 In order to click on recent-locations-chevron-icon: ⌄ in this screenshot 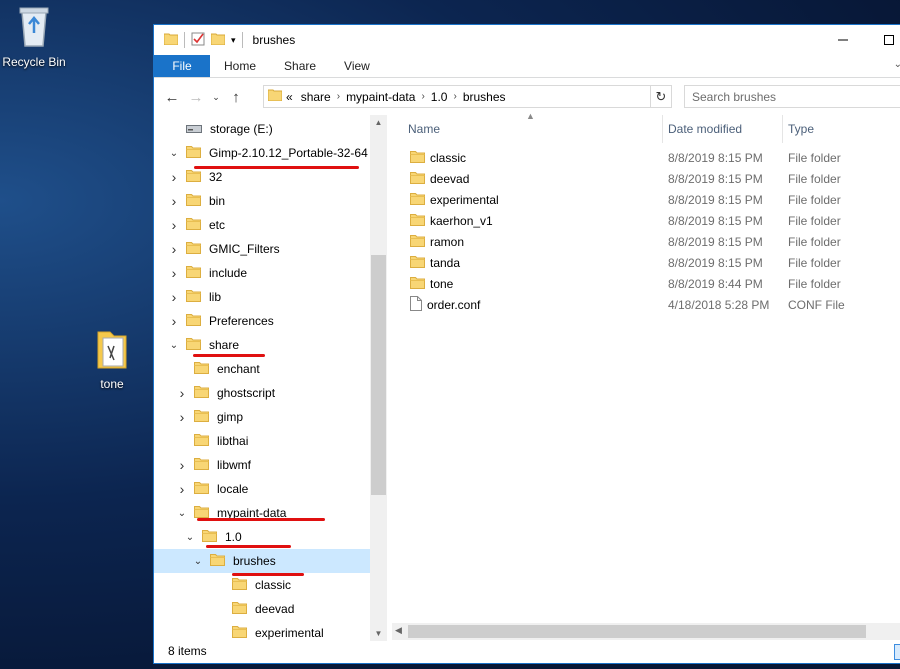, I will do `click(216, 97)`.